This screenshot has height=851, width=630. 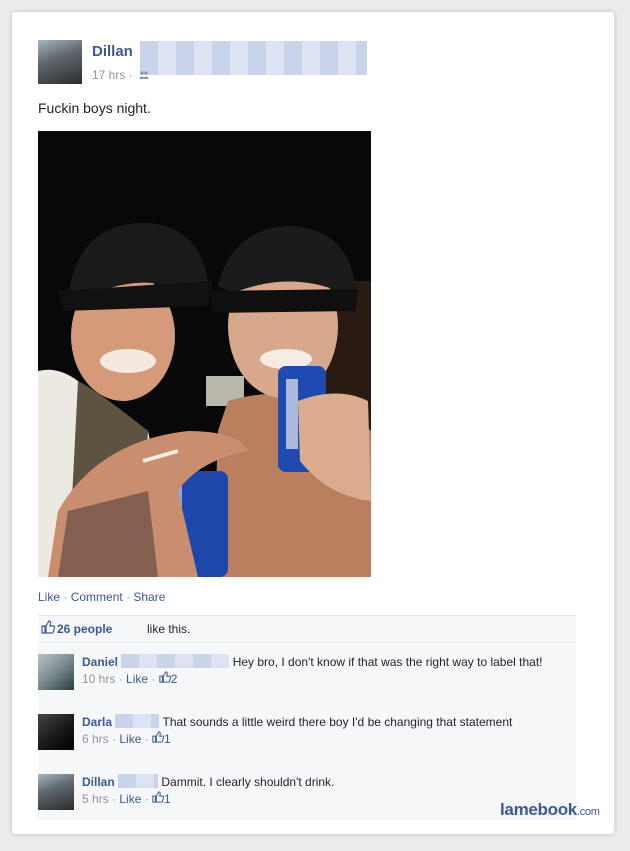 What do you see at coordinates (108, 75) in the screenshot?
I see `post-time: 17 hrs` at bounding box center [108, 75].